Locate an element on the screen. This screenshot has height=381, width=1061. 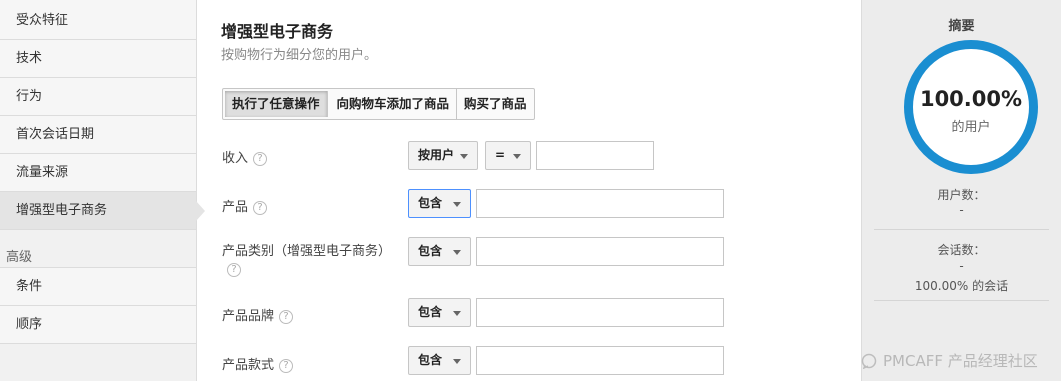
users-percent-ring: 100.00% 的用户 is located at coordinates (971, 107).